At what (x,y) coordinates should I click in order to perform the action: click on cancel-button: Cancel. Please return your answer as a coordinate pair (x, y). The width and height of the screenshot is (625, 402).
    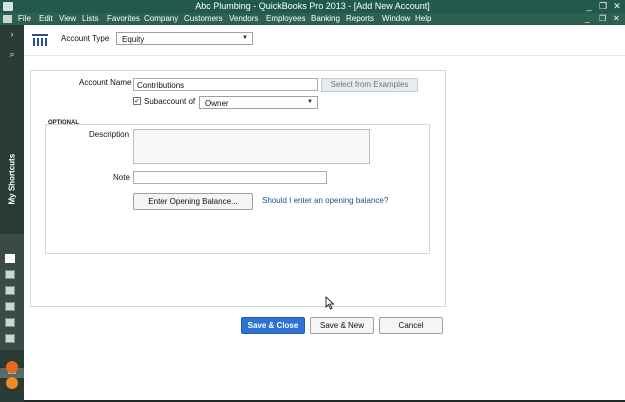
    Looking at the image, I should click on (411, 325).